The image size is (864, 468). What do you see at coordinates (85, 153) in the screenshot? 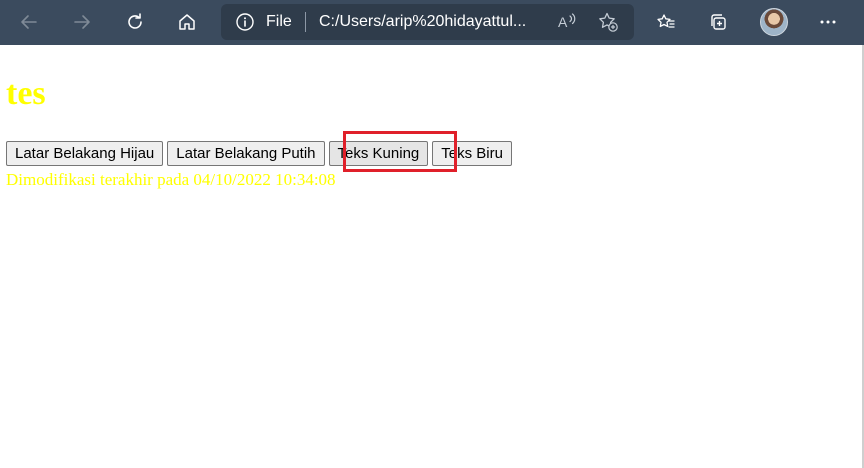
I see `green-background-button: Latar Belakang Hijau` at bounding box center [85, 153].